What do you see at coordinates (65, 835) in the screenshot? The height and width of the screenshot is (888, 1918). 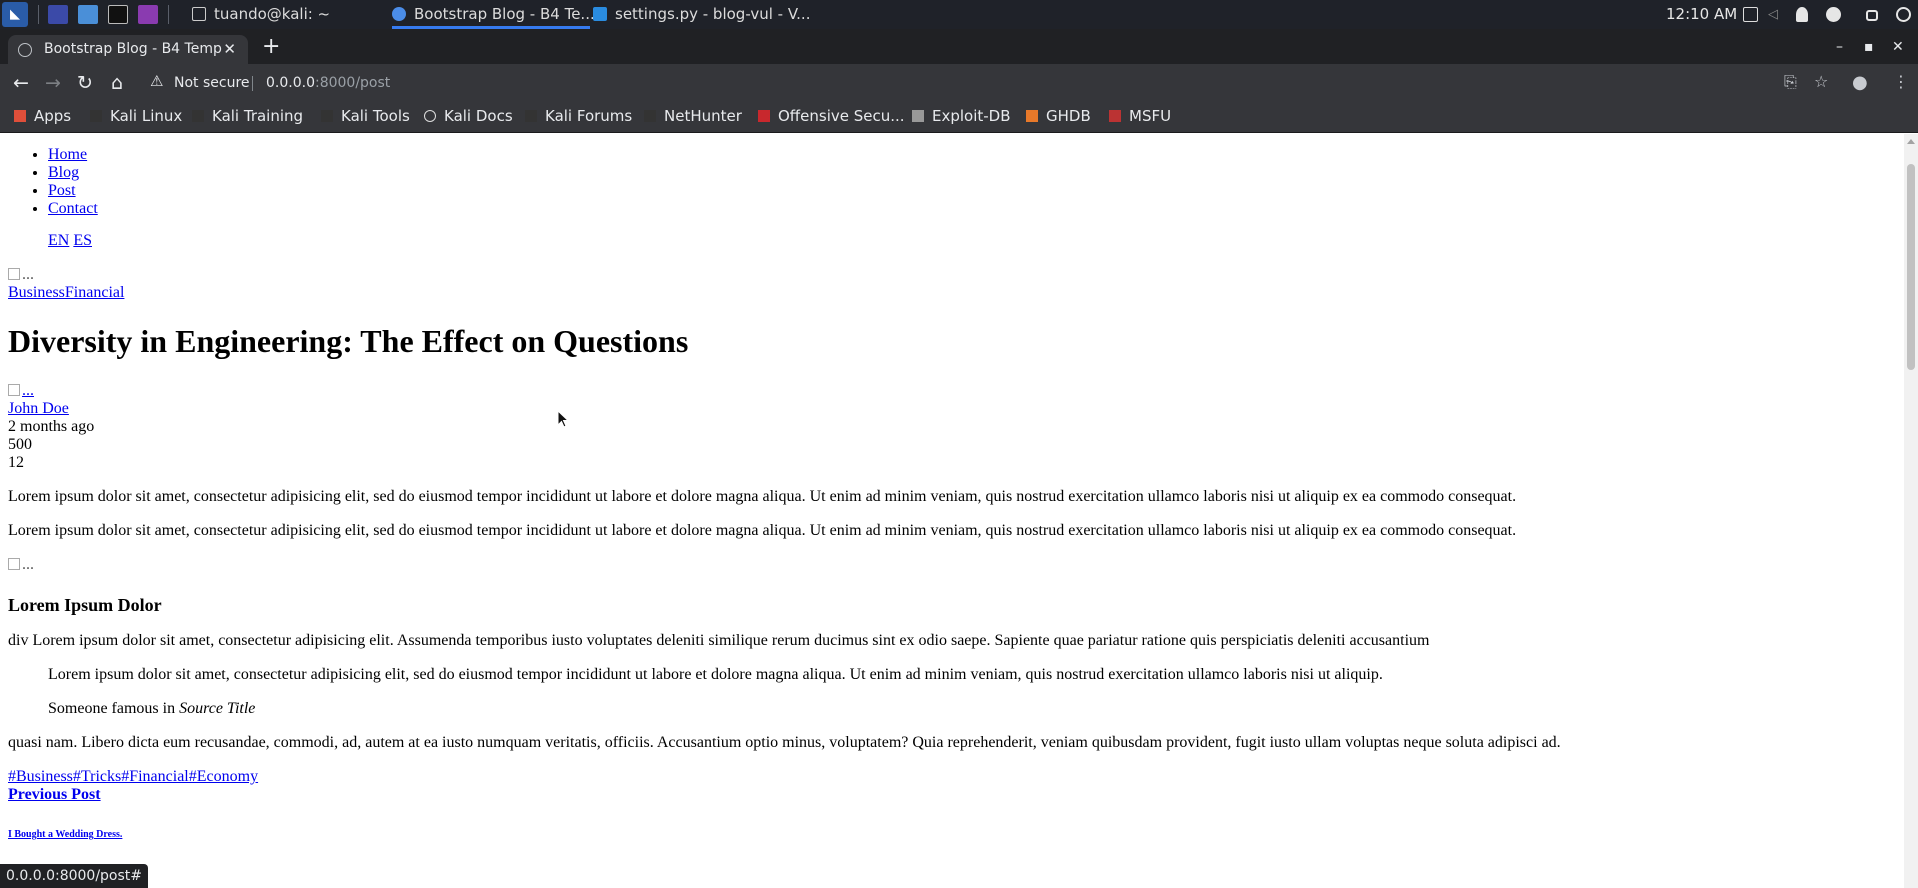 I see `previous-post-title: I Bought a Wedding Dress.` at bounding box center [65, 835].